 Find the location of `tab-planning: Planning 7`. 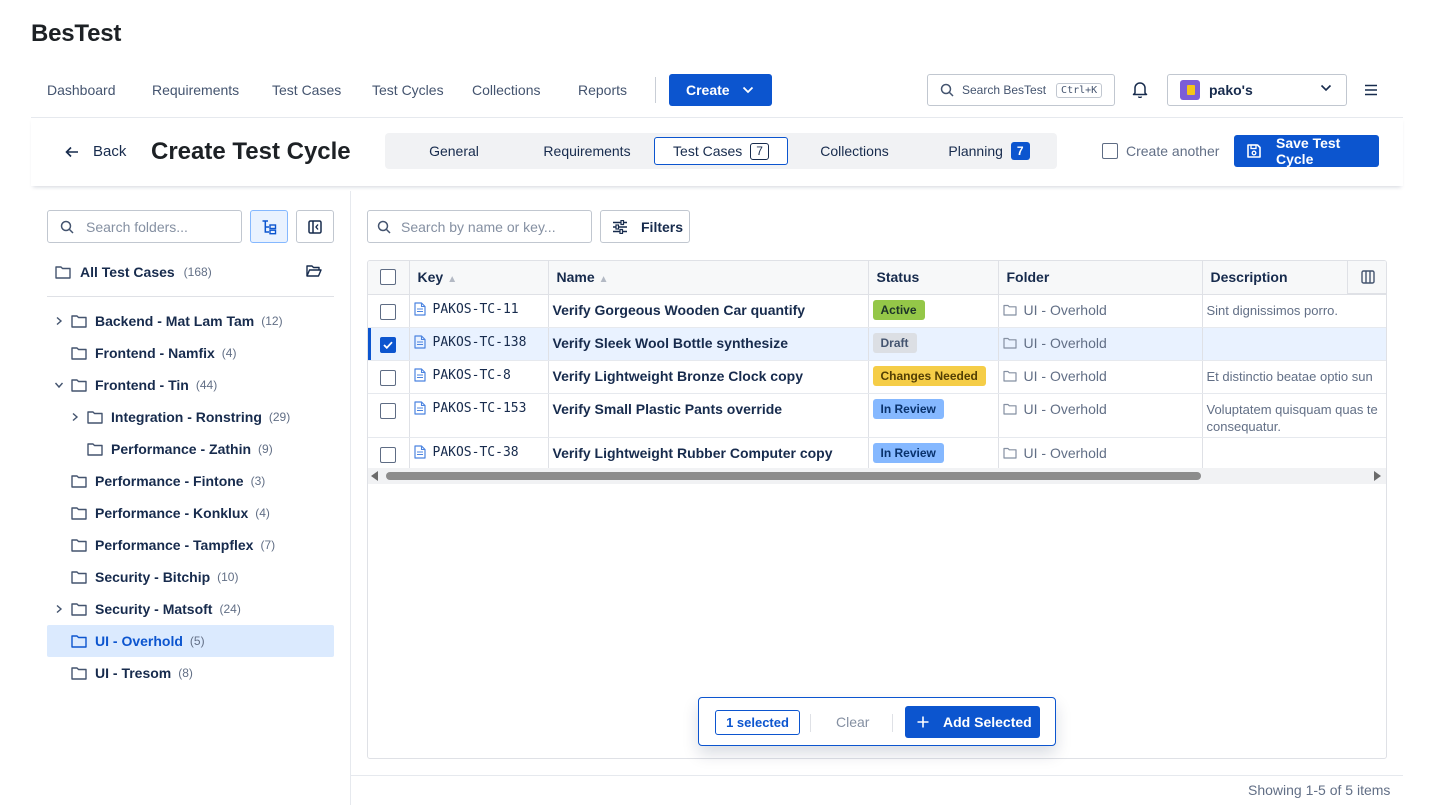

tab-planning: Planning 7 is located at coordinates (989, 151).